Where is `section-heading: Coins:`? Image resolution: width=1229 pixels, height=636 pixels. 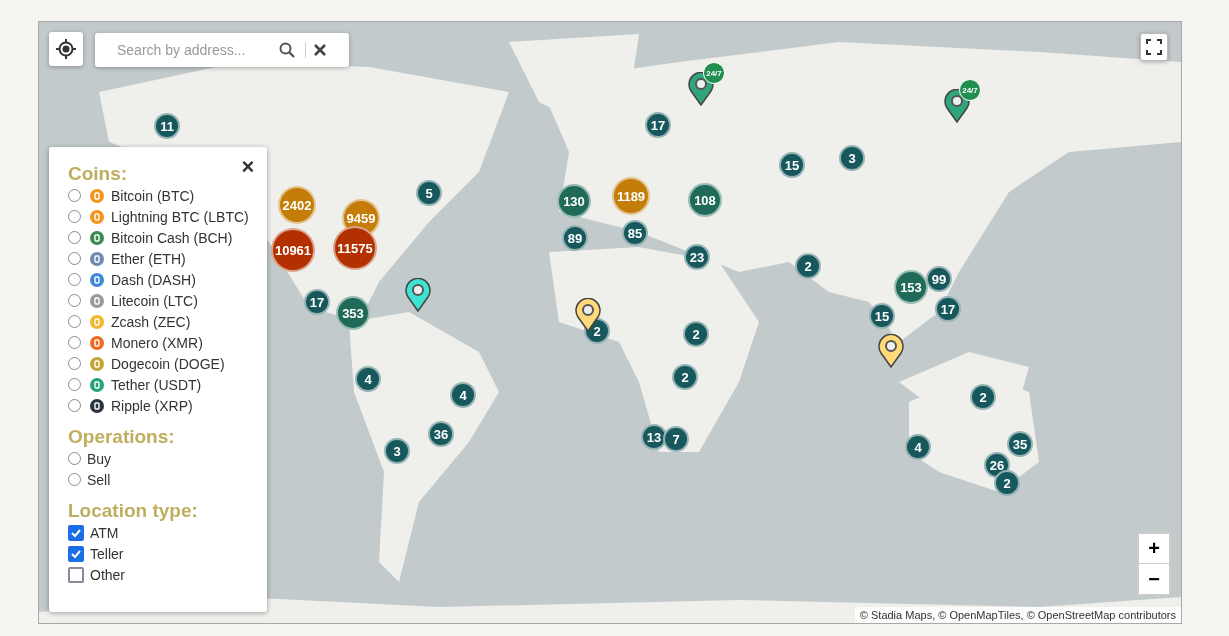 section-heading: Coins: is located at coordinates (98, 174).